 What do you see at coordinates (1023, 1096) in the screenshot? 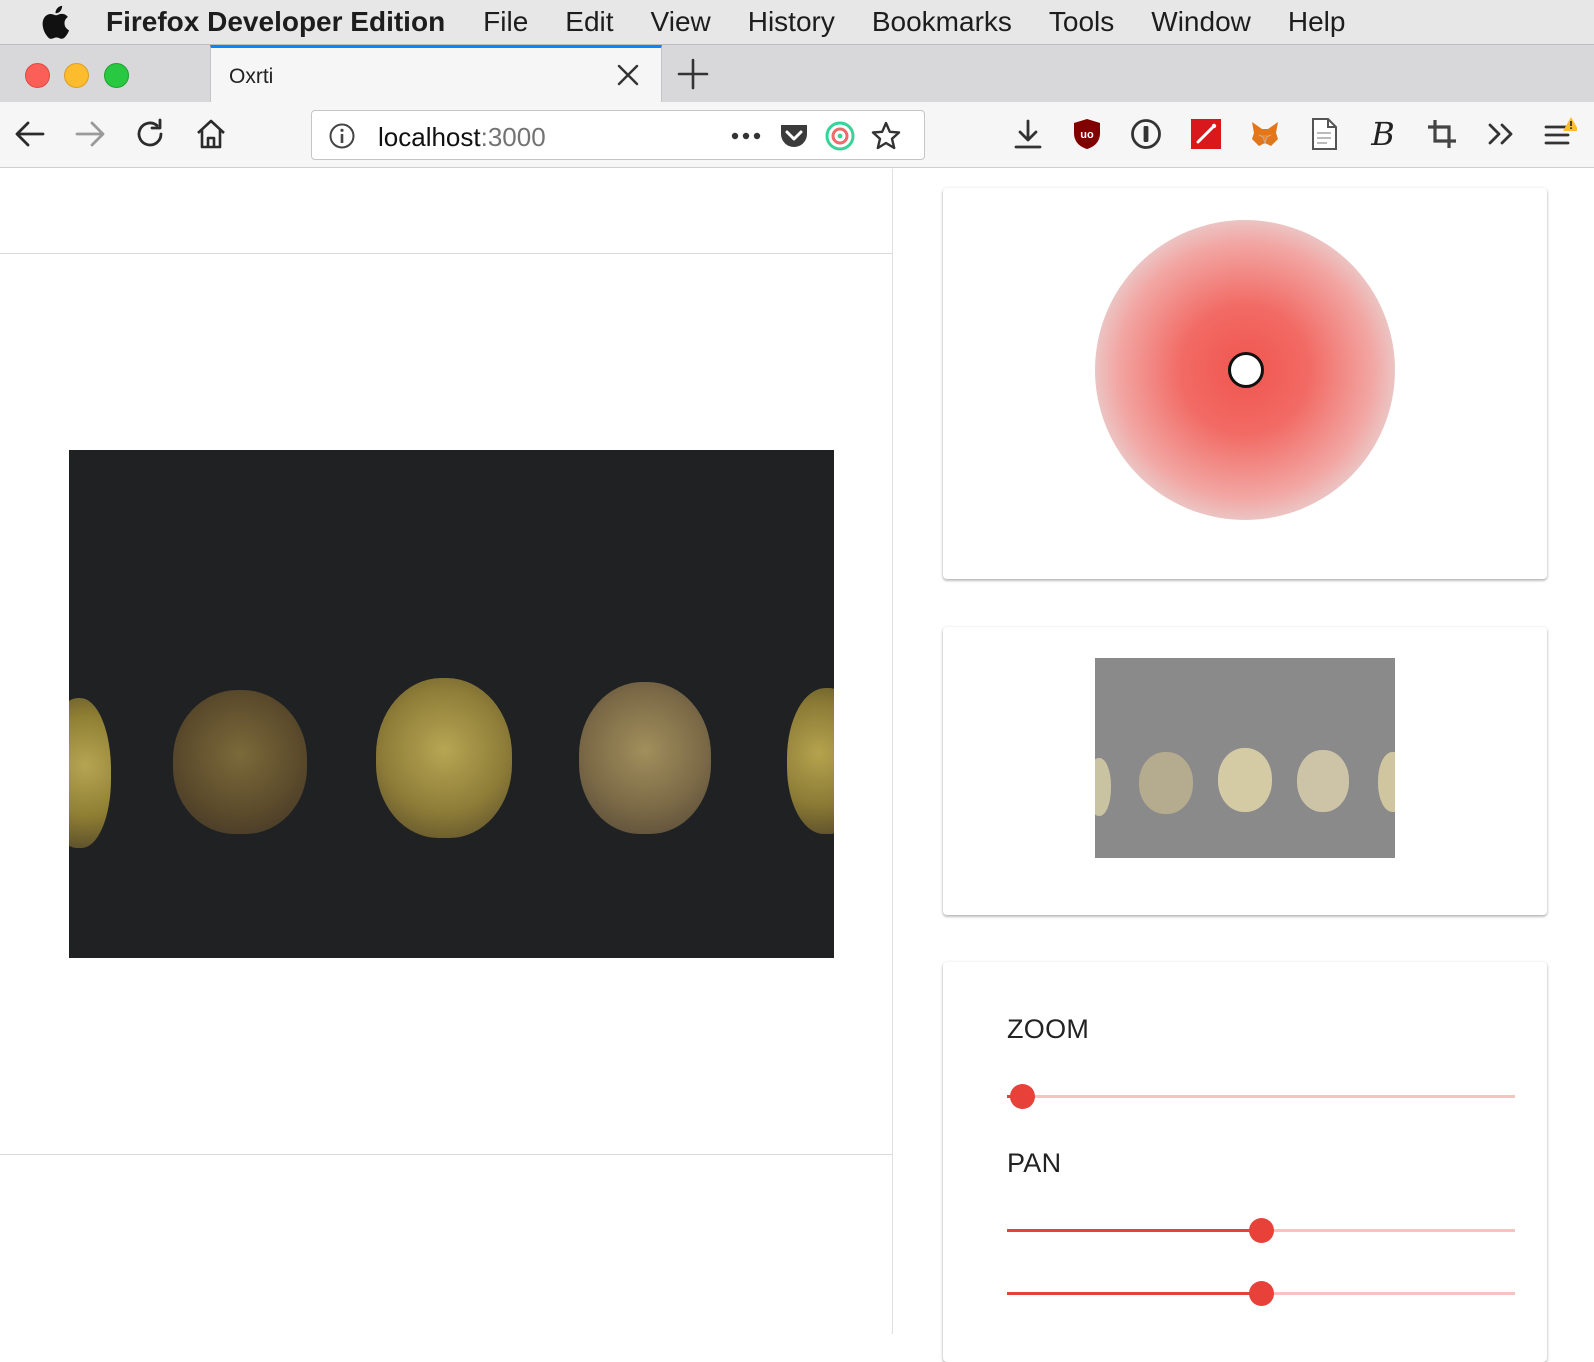
I see `zoom-slider-thumb` at bounding box center [1023, 1096].